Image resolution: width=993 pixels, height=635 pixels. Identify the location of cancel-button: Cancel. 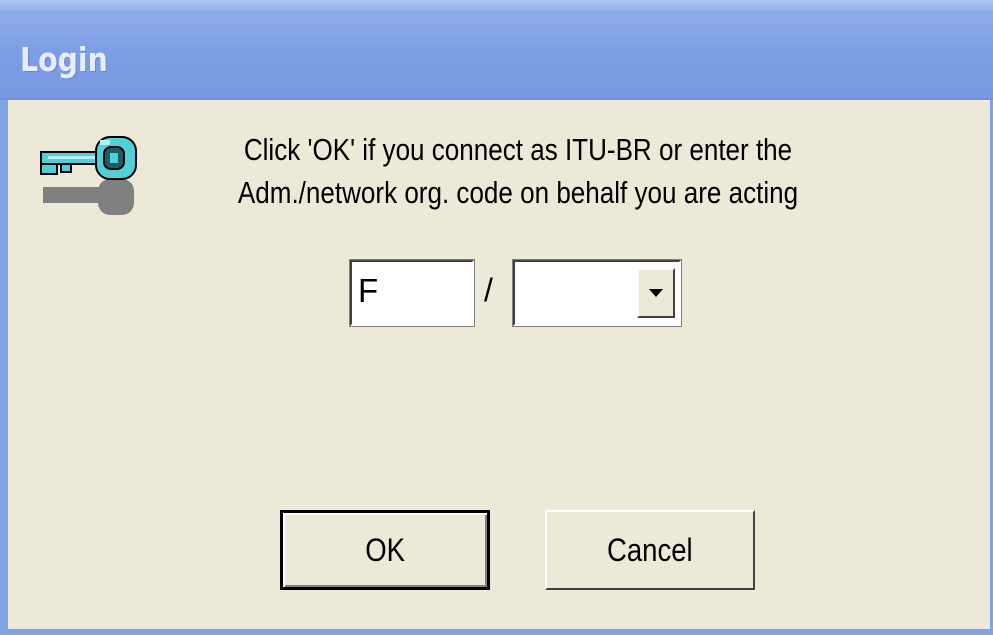
(650, 550).